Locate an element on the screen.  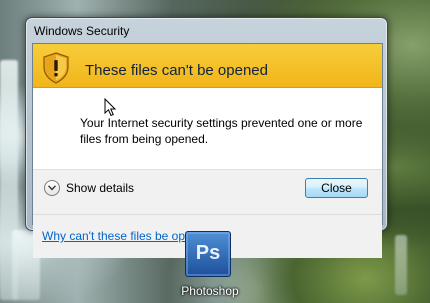
title-bar: Windows Security is located at coordinates (206, 30).